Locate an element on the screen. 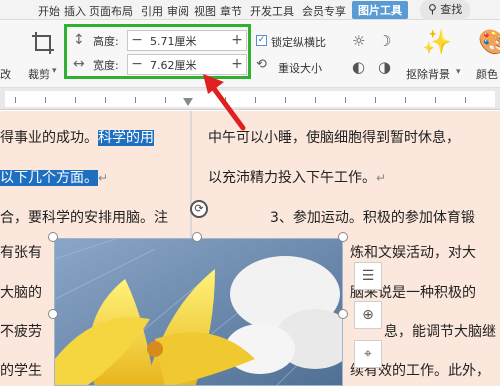 The width and height of the screenshot is (500, 386). height-input is located at coordinates (188, 40).